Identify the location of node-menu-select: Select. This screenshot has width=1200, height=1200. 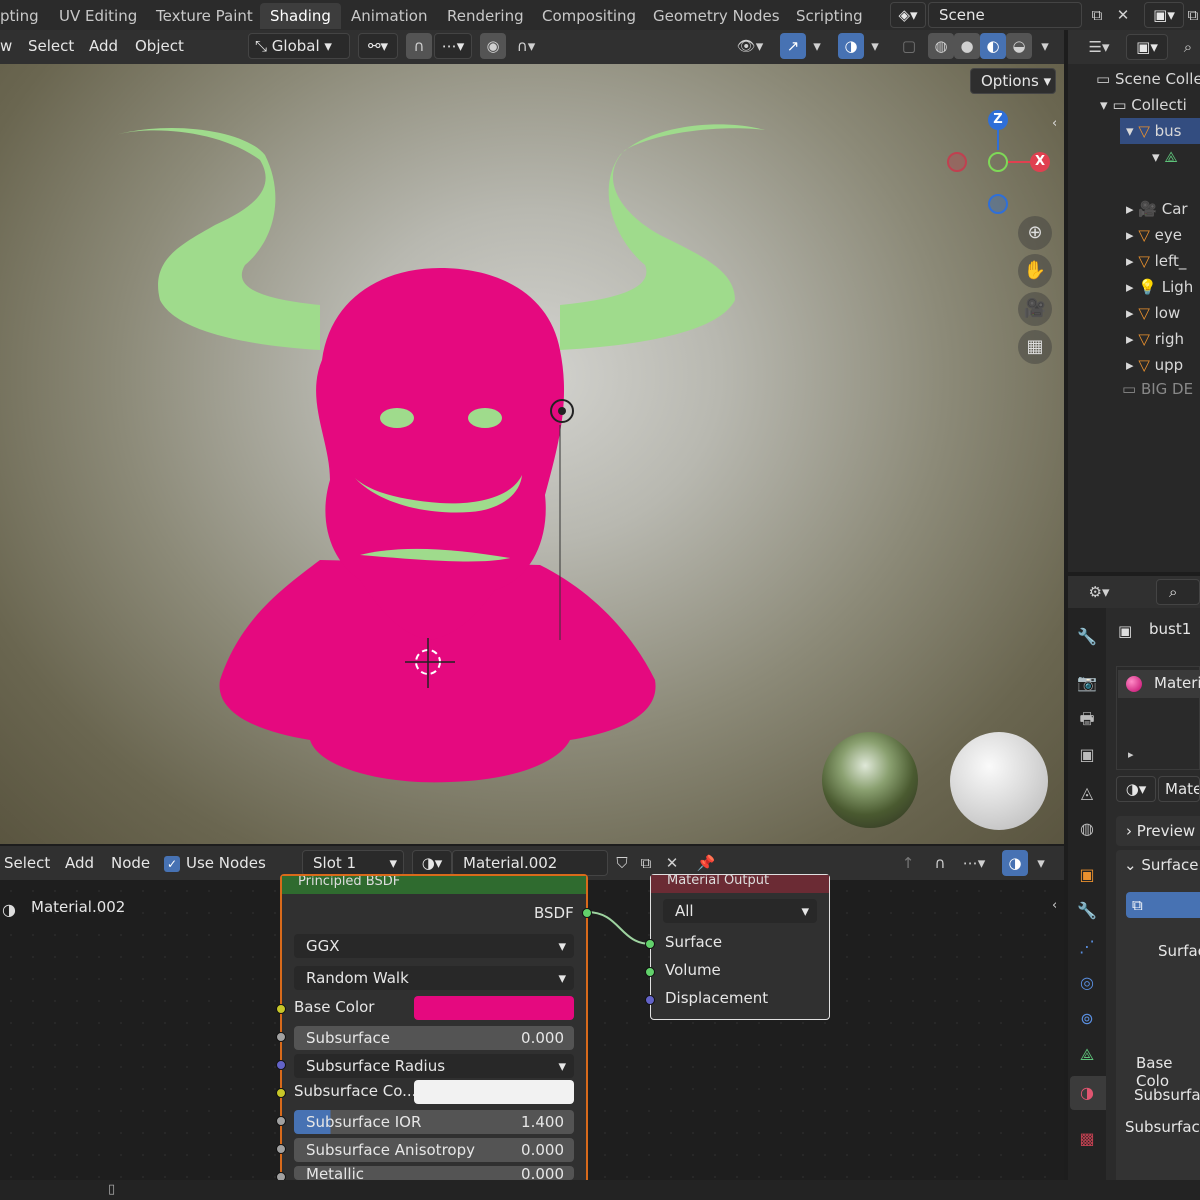
(27, 863).